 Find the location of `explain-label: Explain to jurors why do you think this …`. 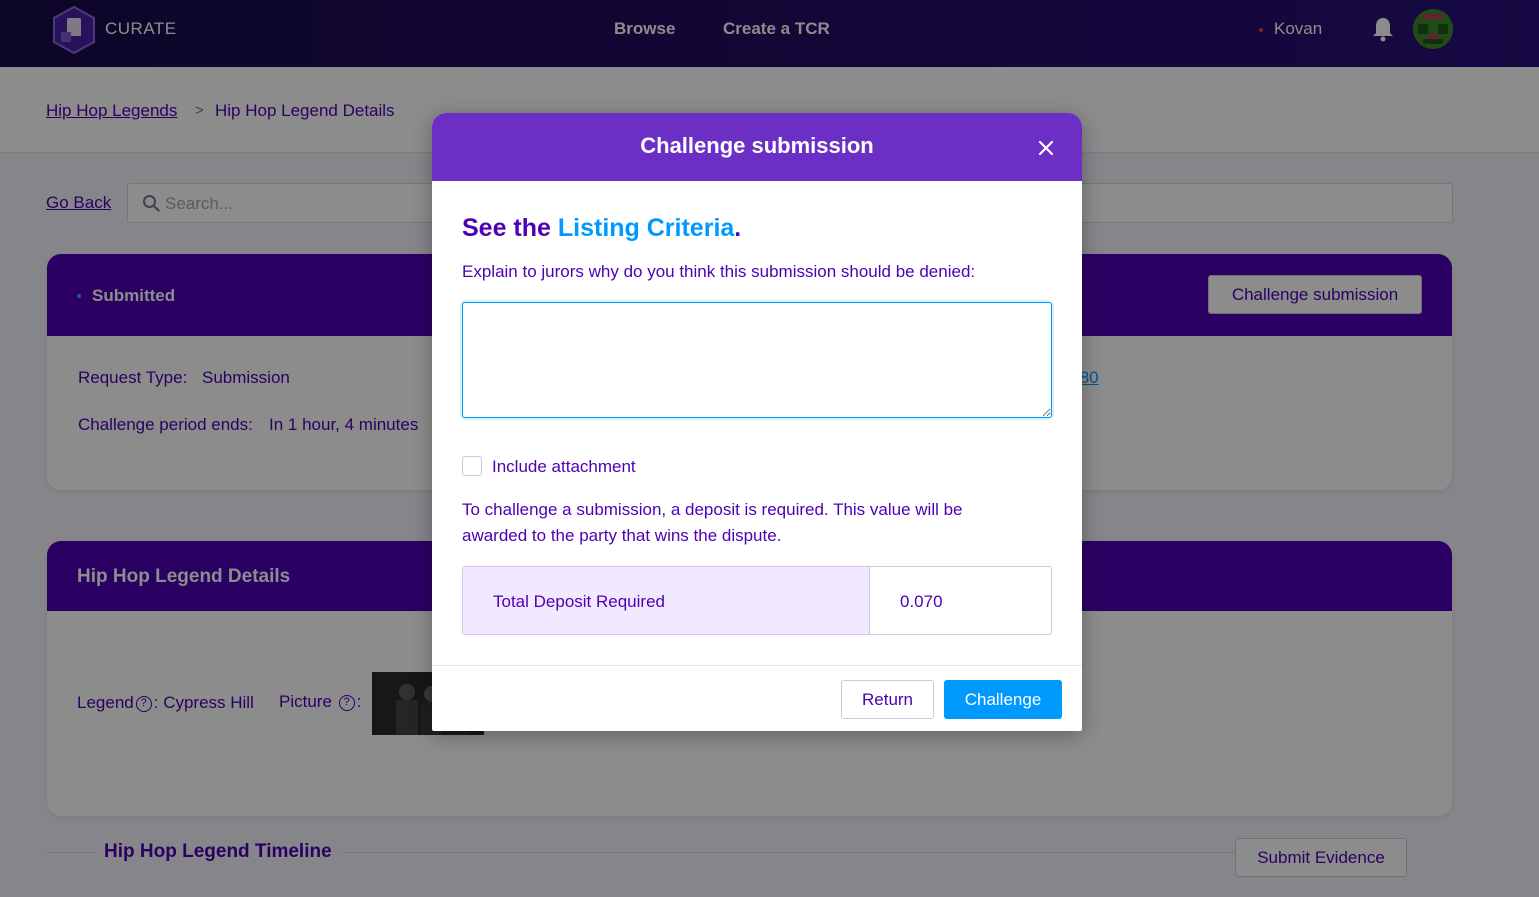

explain-label: Explain to jurors why do you think this … is located at coordinates (719, 271).